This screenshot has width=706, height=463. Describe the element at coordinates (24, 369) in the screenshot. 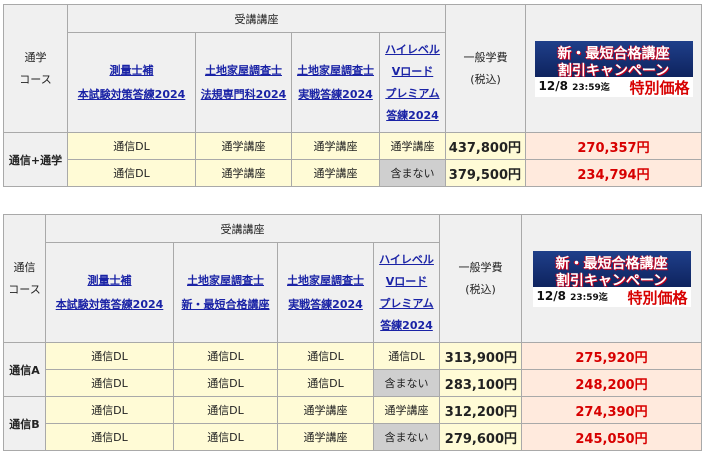

I see `row-label: 通信A` at that location.